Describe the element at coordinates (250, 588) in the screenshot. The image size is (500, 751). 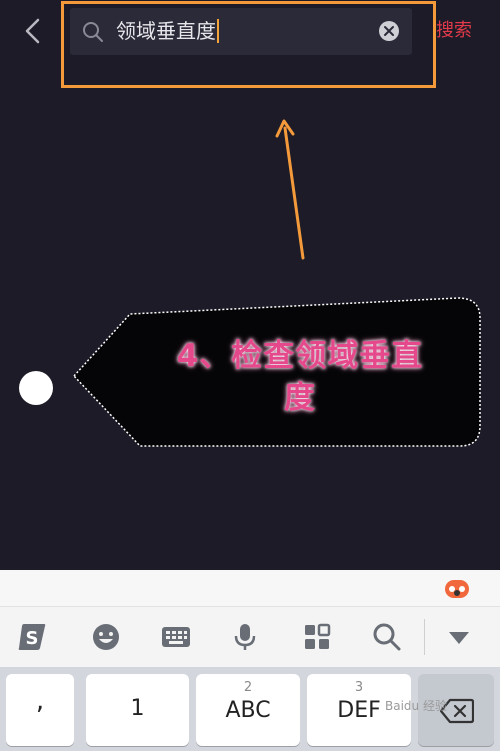
I see `keyboard-candidate-bar` at that location.